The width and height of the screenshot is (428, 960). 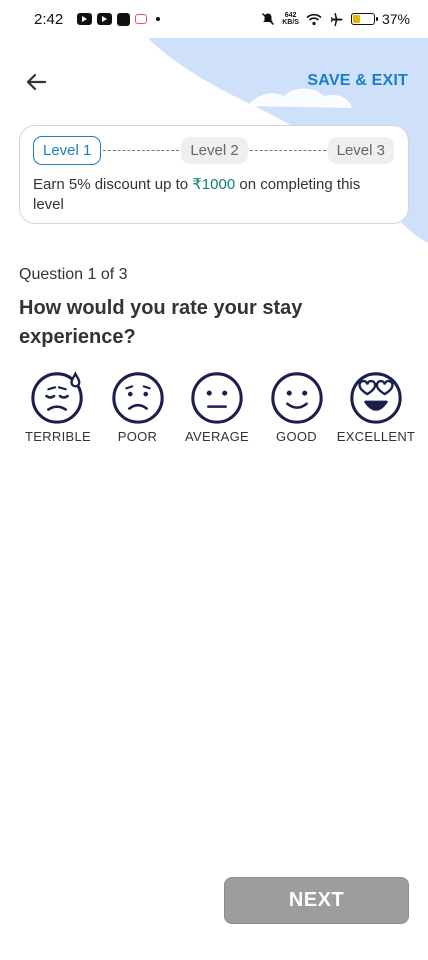 I want to click on rating-average: AVERAGE, so click(x=217, y=406).